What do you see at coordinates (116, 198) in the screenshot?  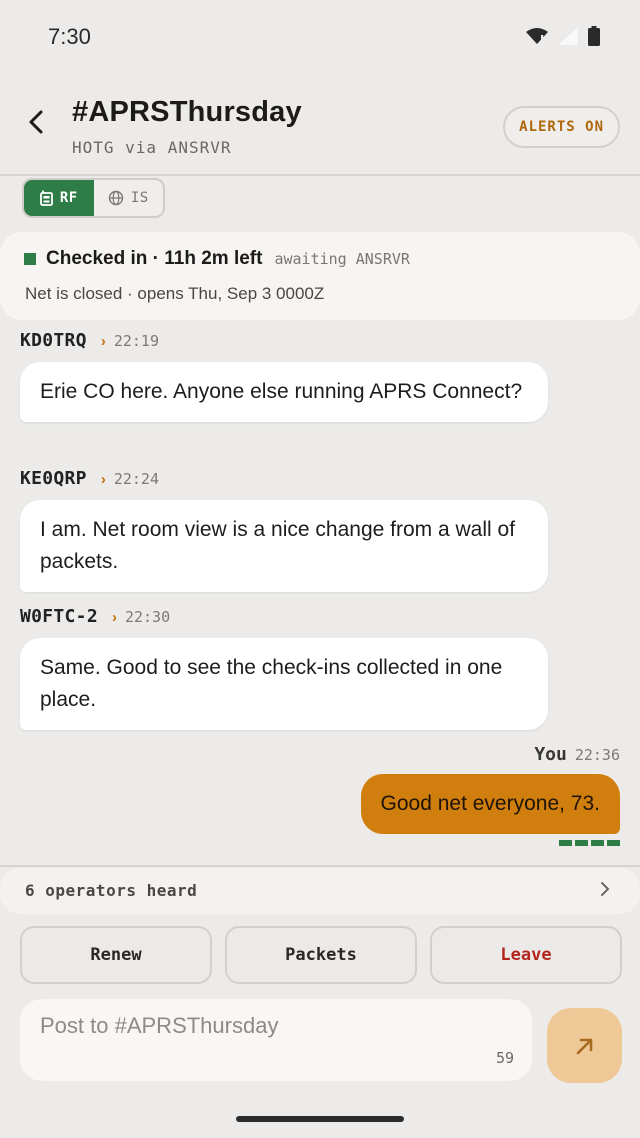 I see `globe-icon` at bounding box center [116, 198].